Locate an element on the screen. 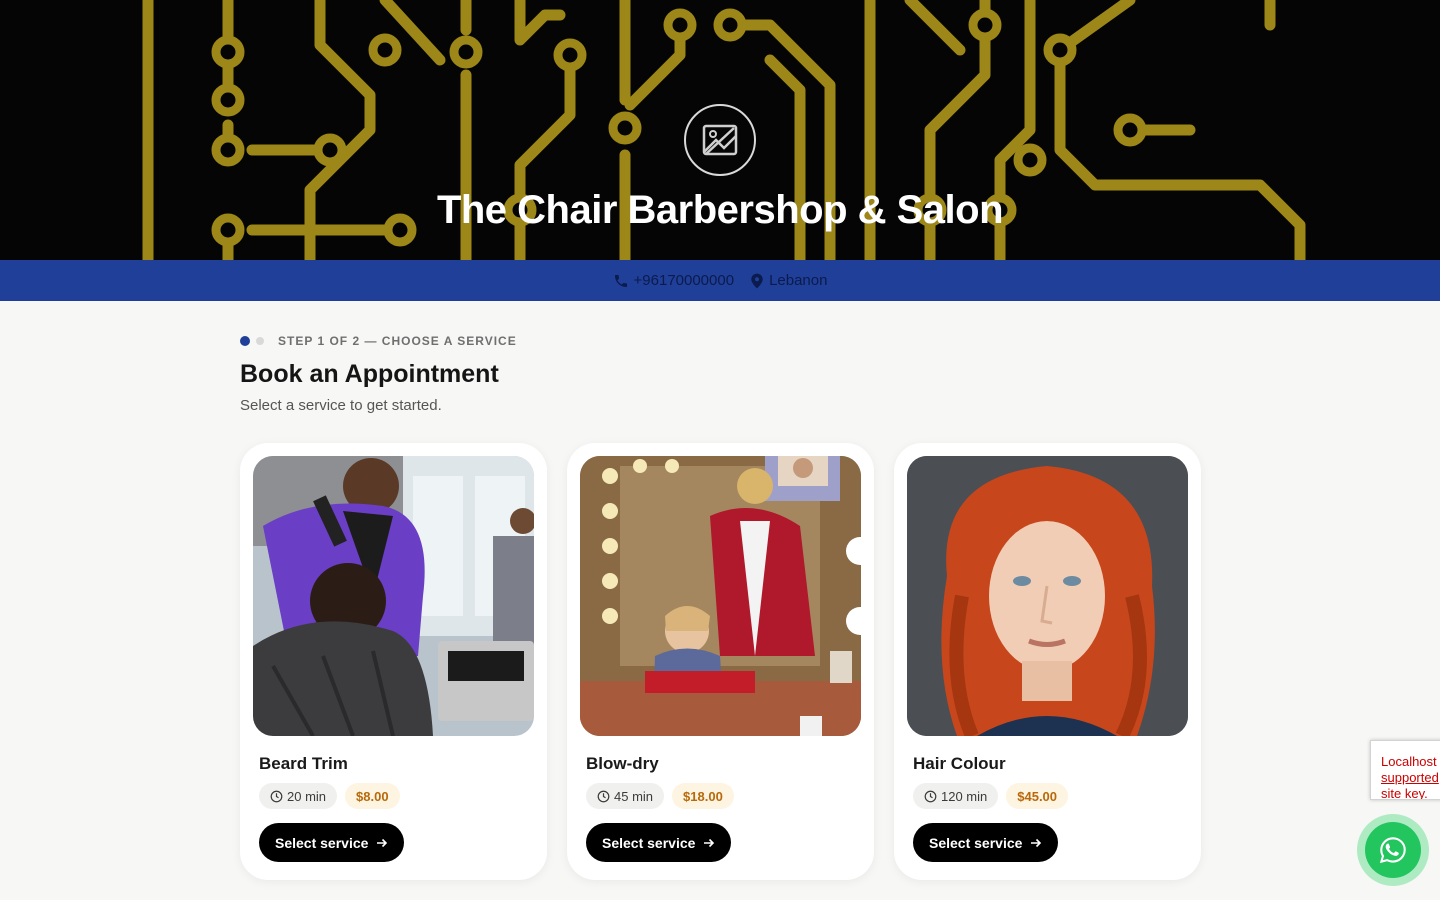  duration-text: 20 min is located at coordinates (307, 796).